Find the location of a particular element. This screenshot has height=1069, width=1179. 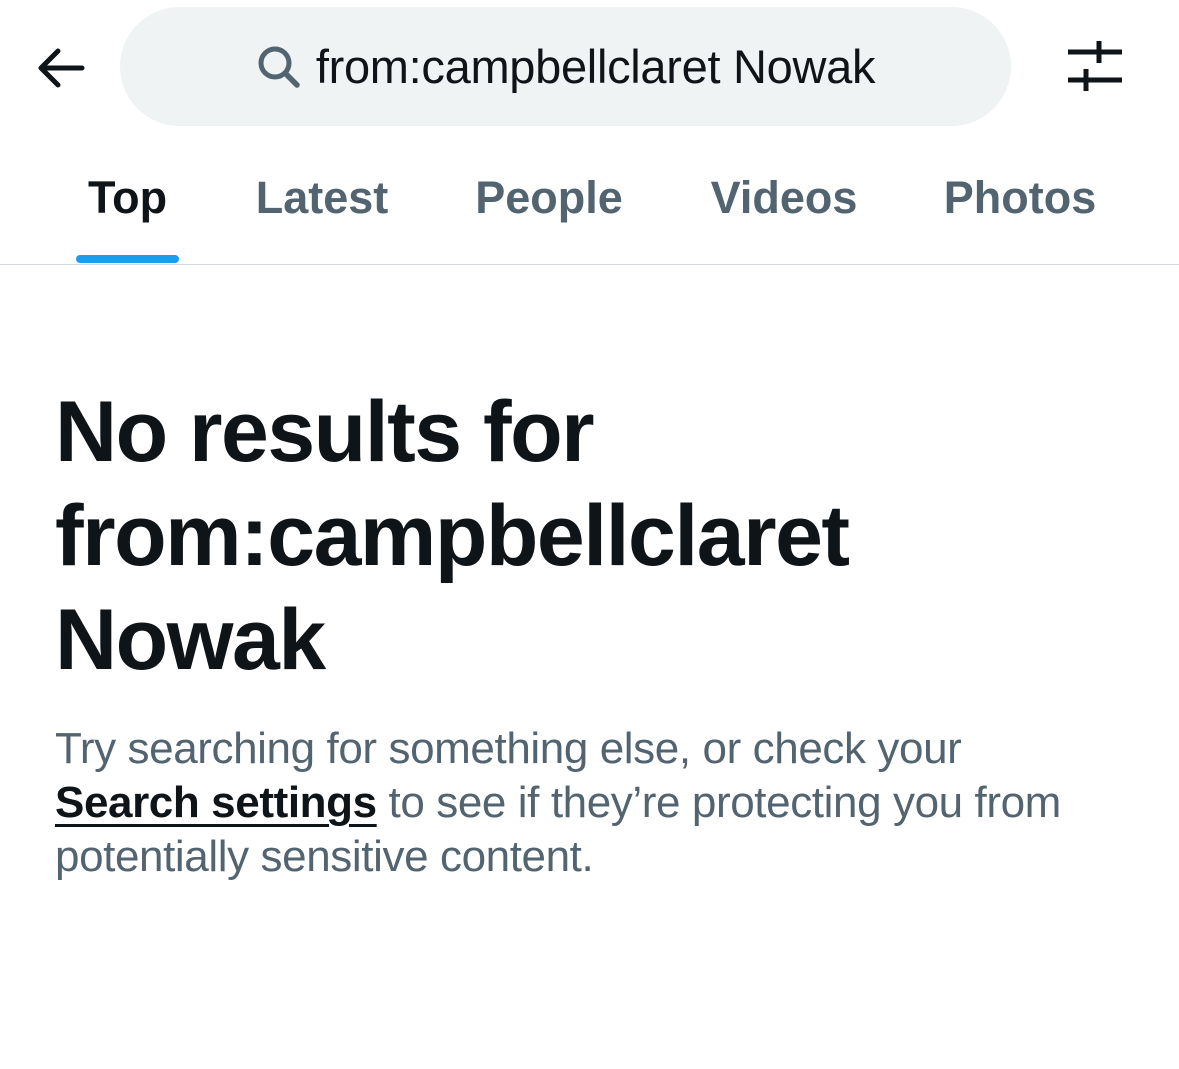

arrow-left-icon is located at coordinates (61, 68).